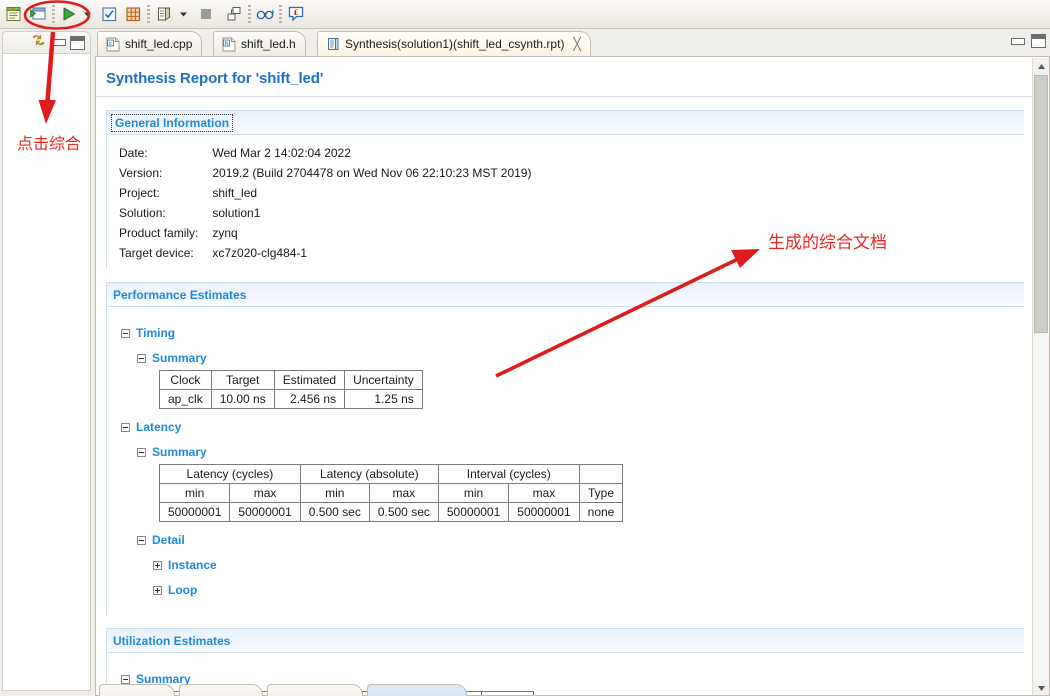 This screenshot has height=696, width=1050. Describe the element at coordinates (565, 640) in the screenshot. I see `section-header-utilization-estimates: Utilization Estimates` at that location.